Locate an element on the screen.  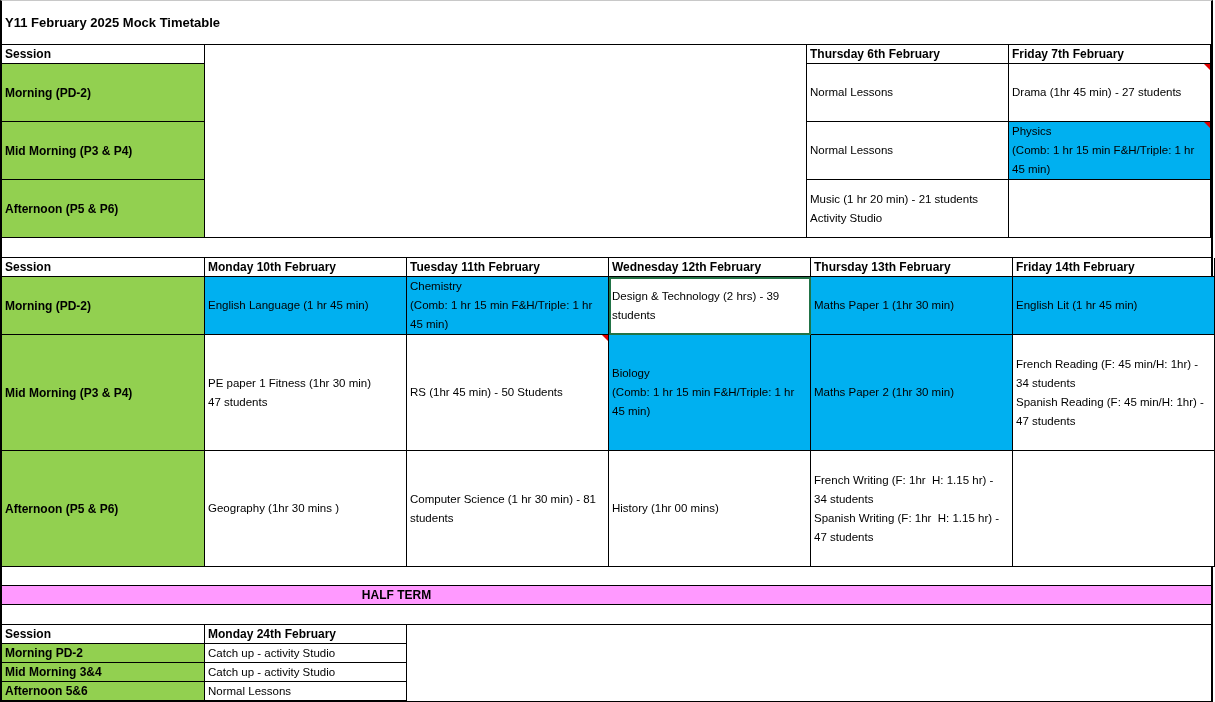
session-cell: Mid Morning 3&4 is located at coordinates (103, 672).